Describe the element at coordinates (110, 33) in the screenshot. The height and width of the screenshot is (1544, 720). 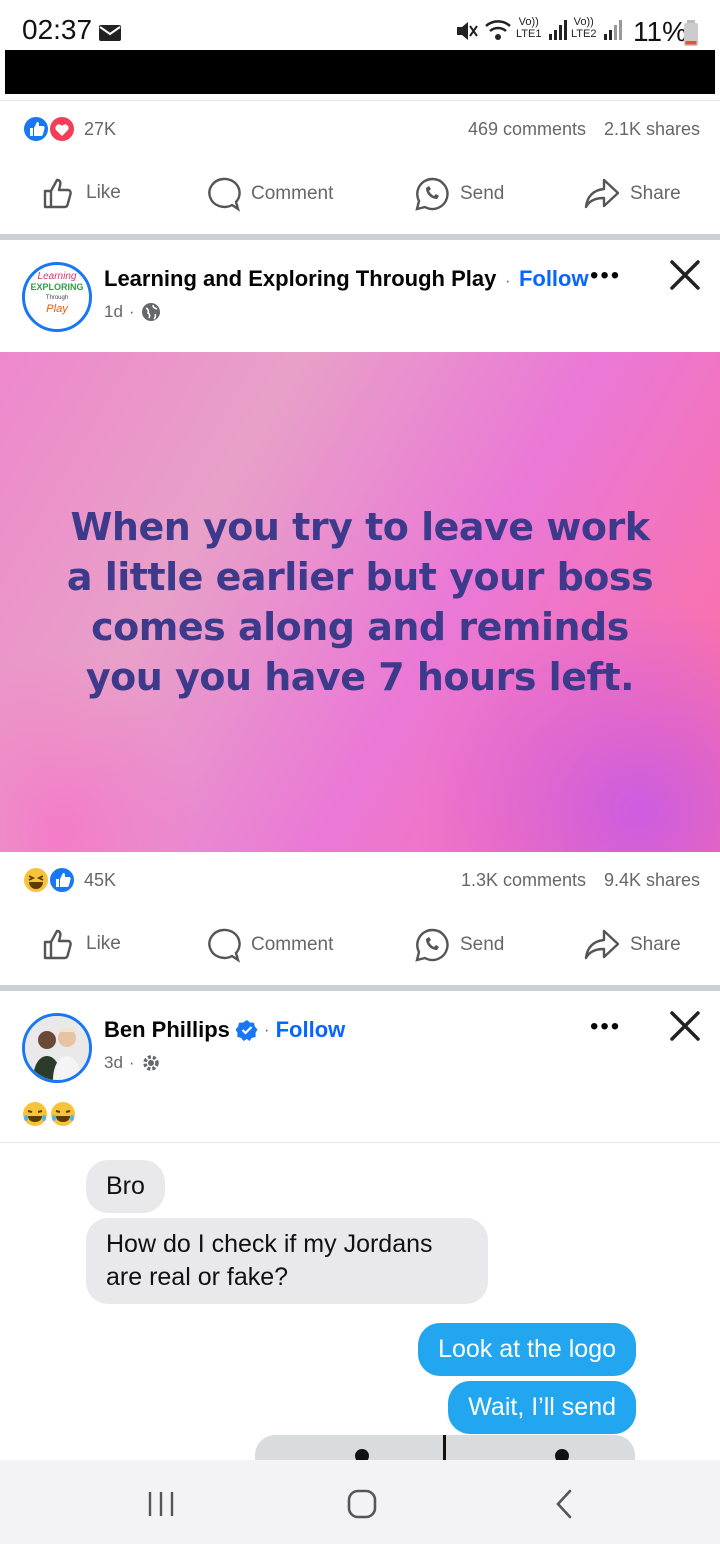
I see `mail-icon` at that location.